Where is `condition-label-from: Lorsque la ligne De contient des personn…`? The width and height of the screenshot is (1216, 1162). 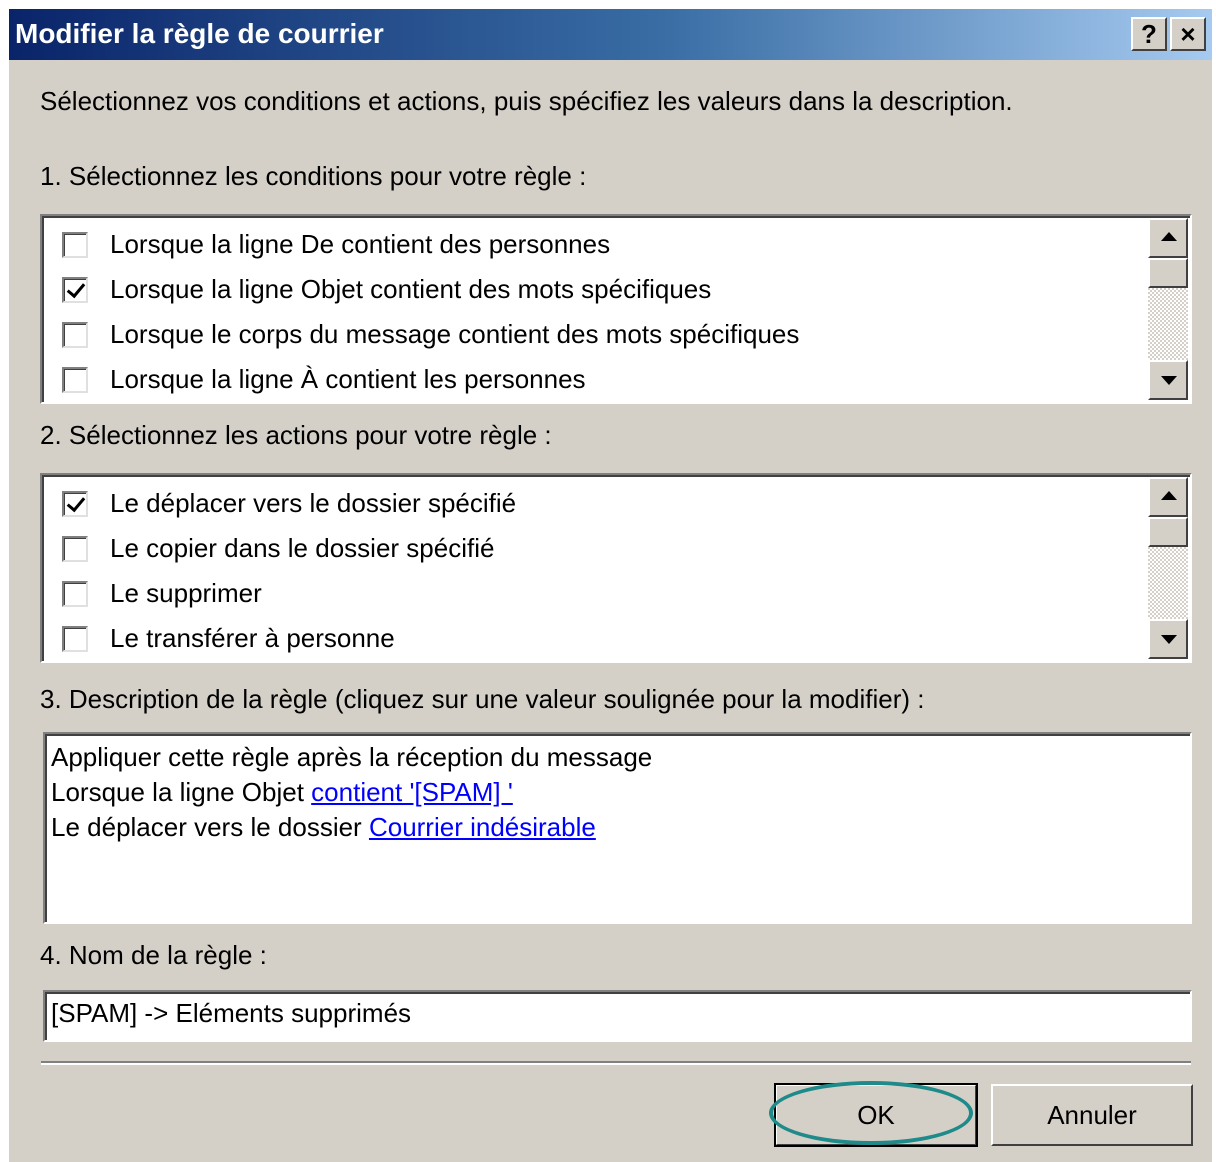
condition-label-from: Lorsque la ligne De contient des personn… is located at coordinates (360, 244).